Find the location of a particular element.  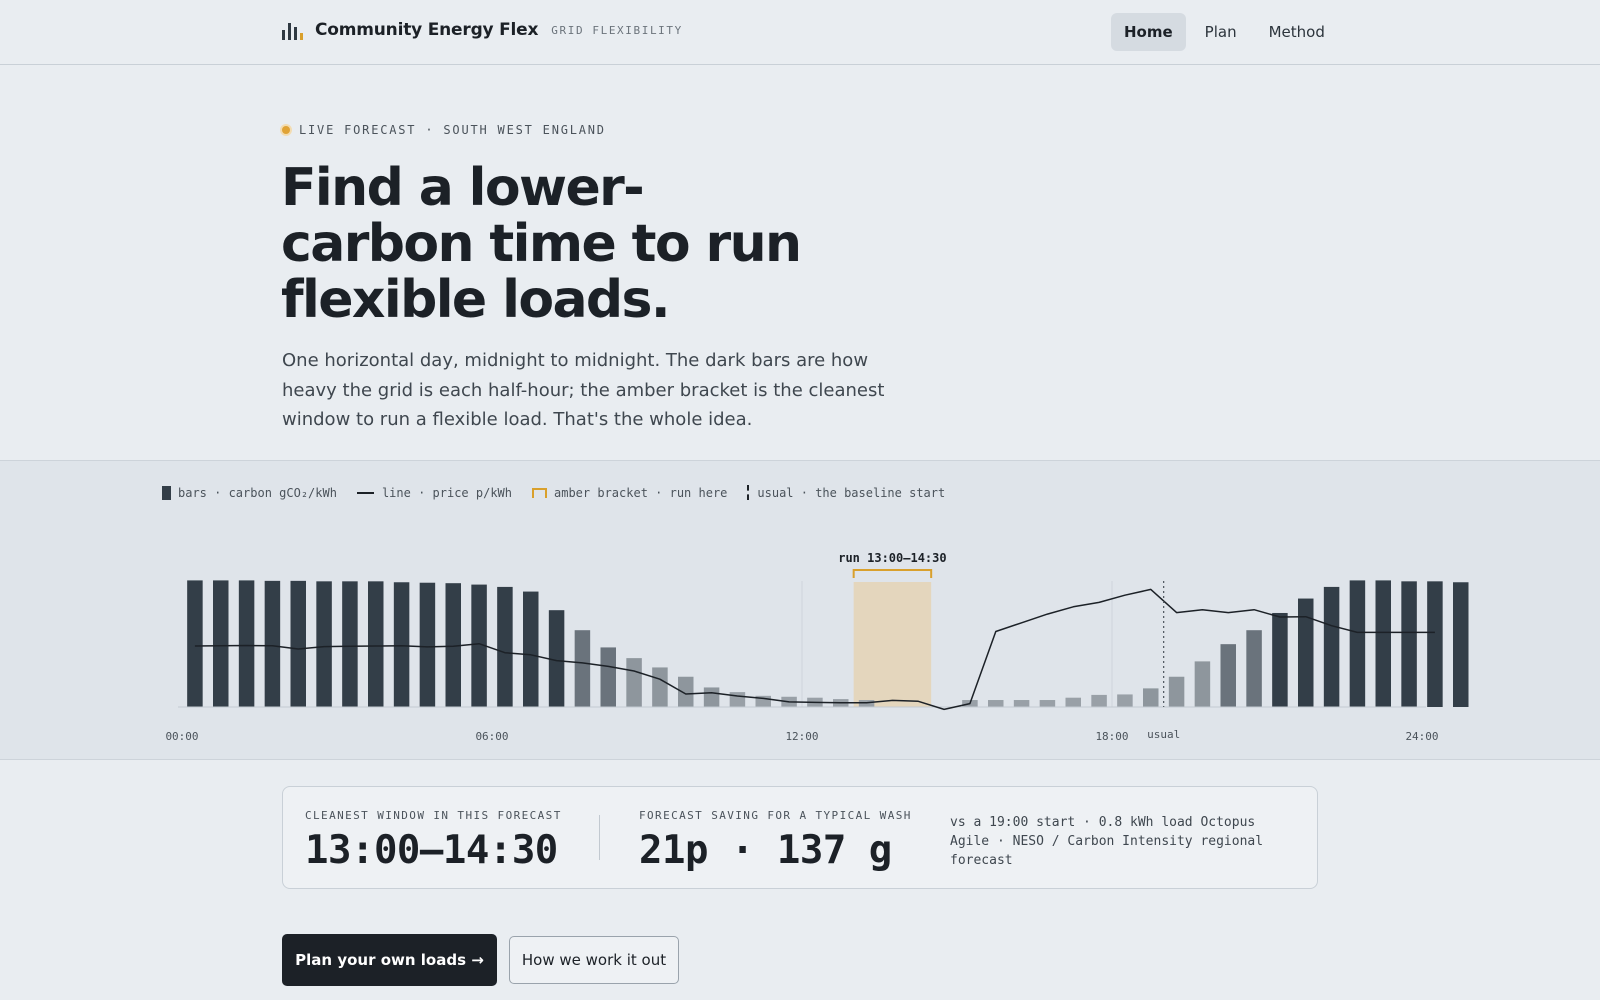

x-tick-label: 24:00 is located at coordinates (1421, 736).